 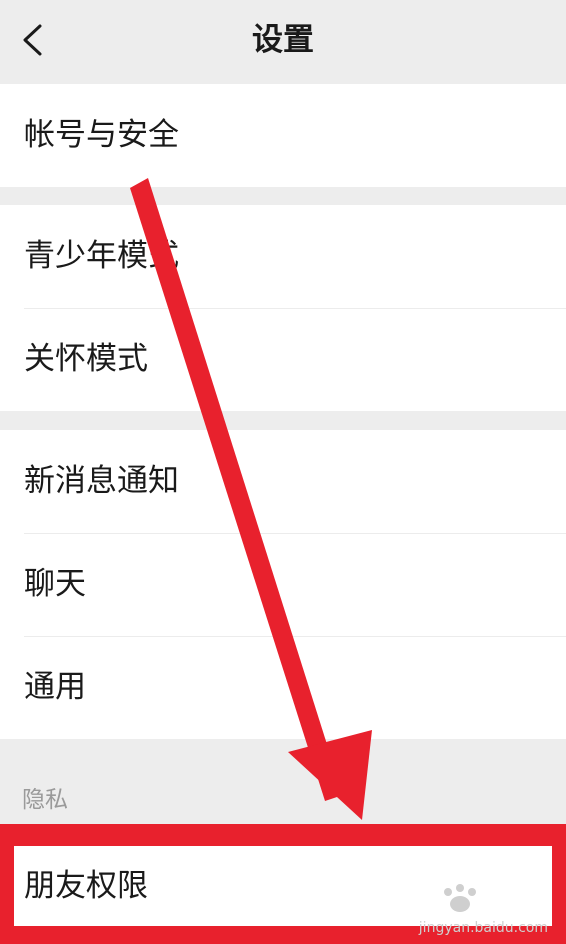 I want to click on settings-item-label: 青少年模式, so click(x=101, y=256).